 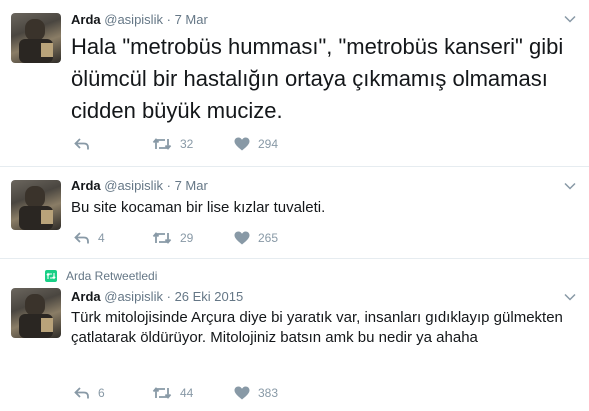 What do you see at coordinates (89, 393) in the screenshot?
I see `reply-button: 6` at bounding box center [89, 393].